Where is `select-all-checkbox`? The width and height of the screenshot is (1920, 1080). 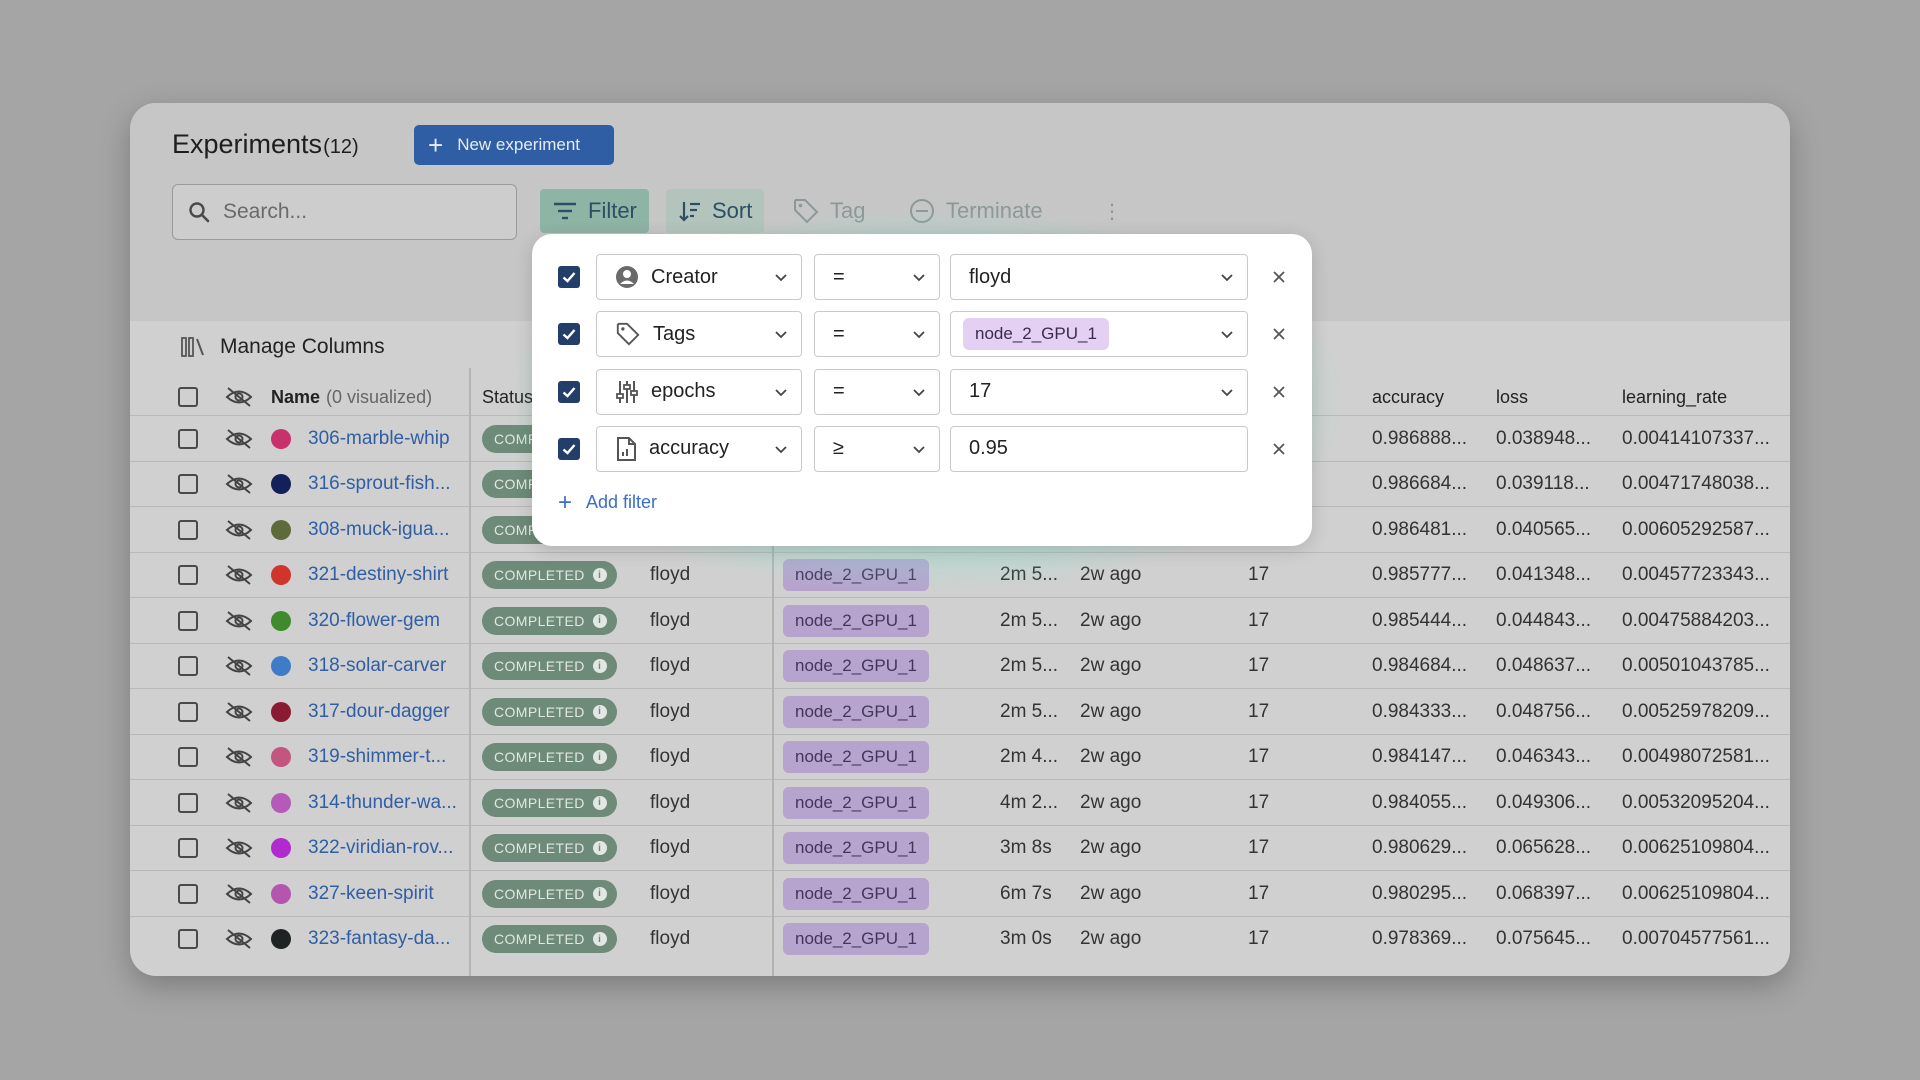 select-all-checkbox is located at coordinates (188, 397).